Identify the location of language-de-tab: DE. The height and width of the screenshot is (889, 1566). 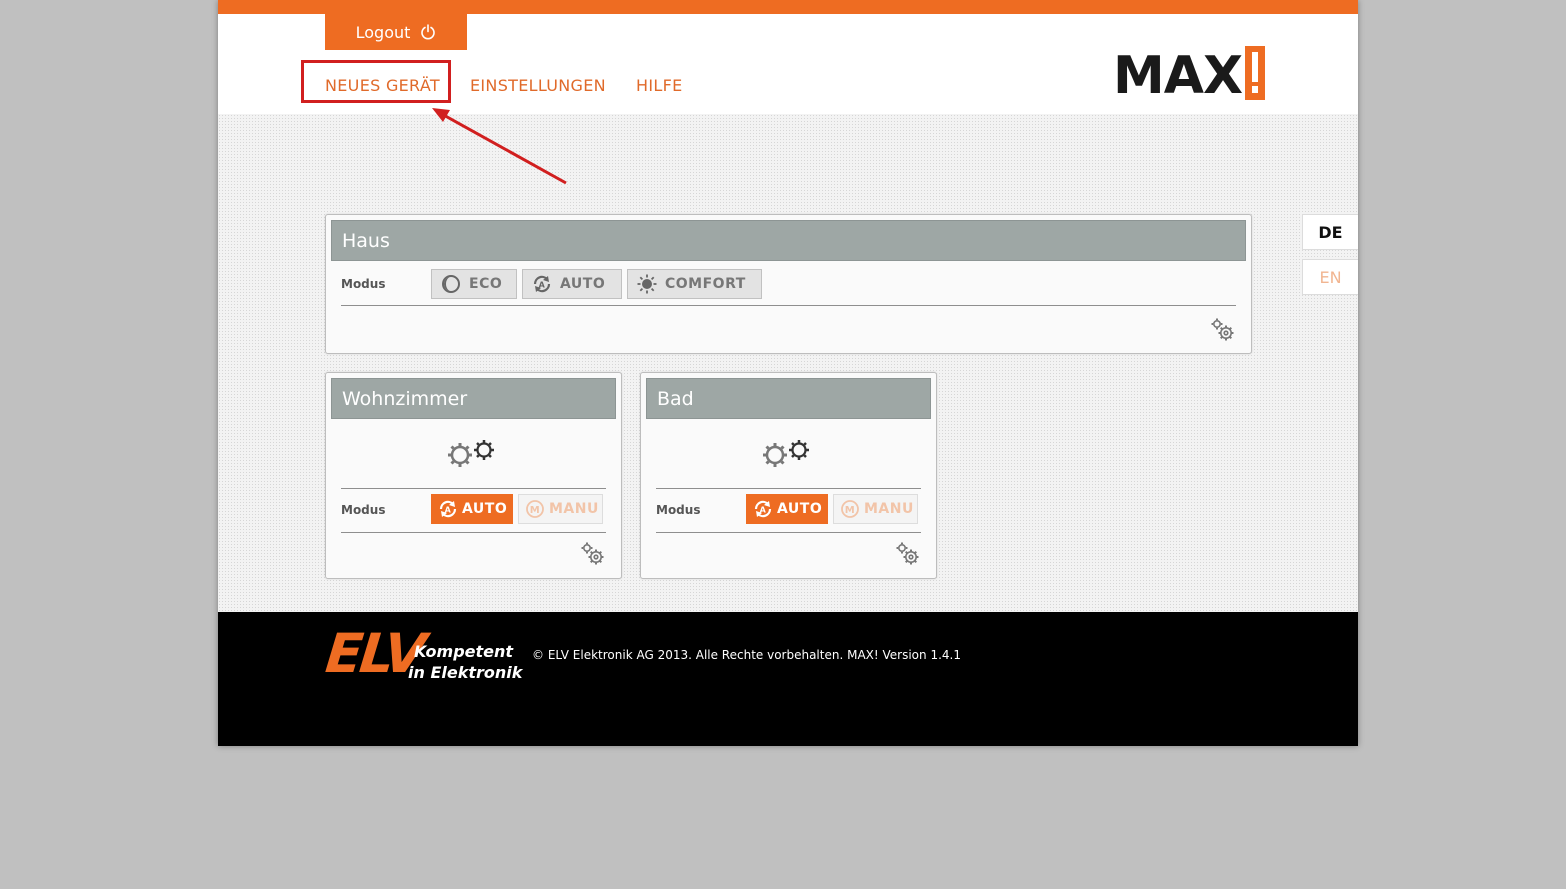
(1330, 232).